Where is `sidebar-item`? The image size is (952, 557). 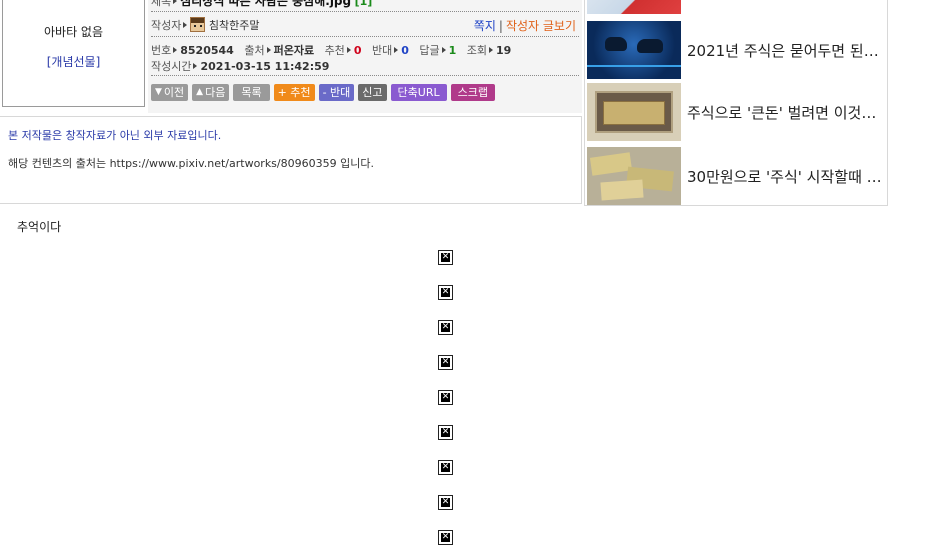
sidebar-item is located at coordinates (737, 7).